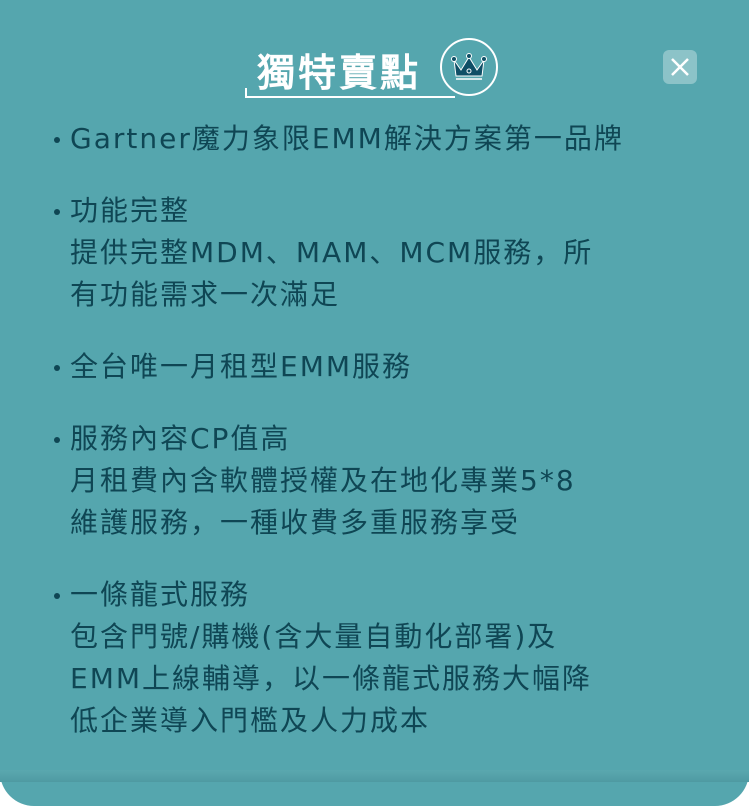 Image resolution: width=749 pixels, height=808 pixels. I want to click on crown-icon, so click(469, 67).